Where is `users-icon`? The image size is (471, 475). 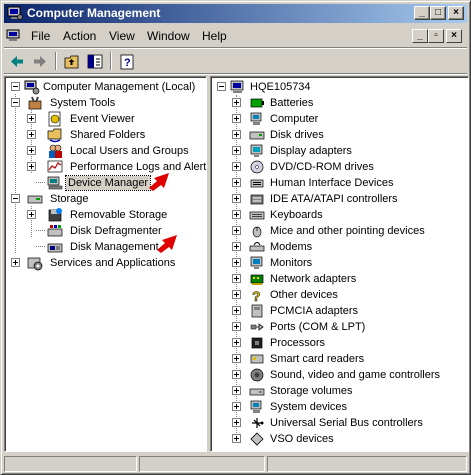
users-icon is located at coordinates (55, 151).